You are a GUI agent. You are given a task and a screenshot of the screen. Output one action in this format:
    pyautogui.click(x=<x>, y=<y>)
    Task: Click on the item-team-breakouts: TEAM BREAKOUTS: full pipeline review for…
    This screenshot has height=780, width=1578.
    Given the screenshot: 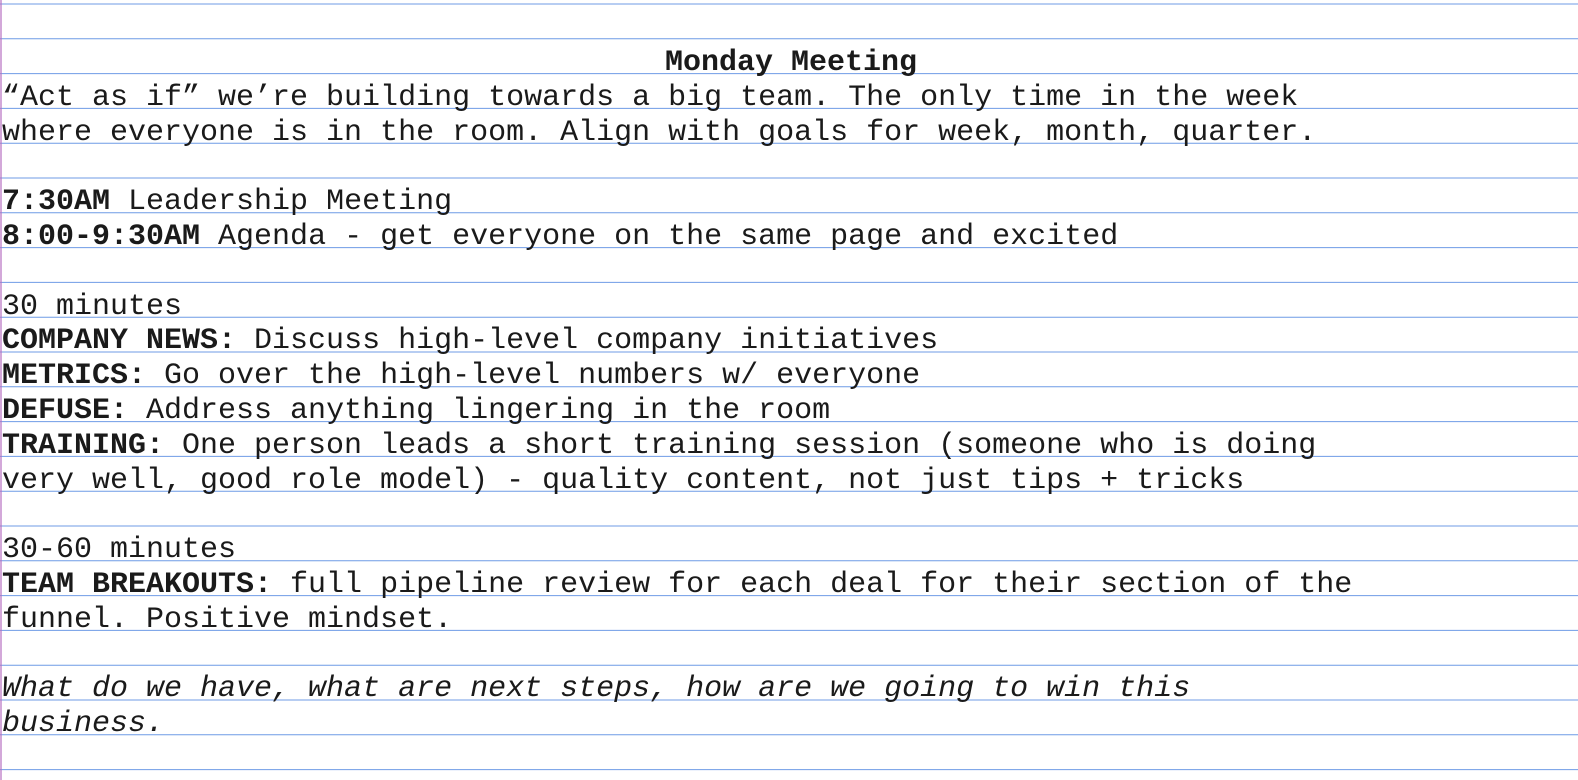 What is the action you would take?
    pyautogui.click(x=789, y=585)
    